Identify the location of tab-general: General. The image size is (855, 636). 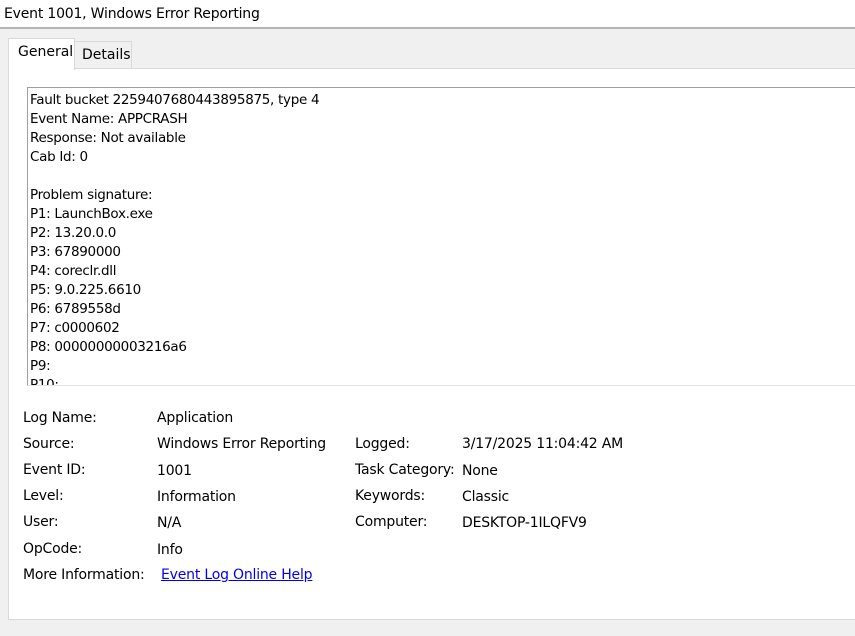
(41, 54).